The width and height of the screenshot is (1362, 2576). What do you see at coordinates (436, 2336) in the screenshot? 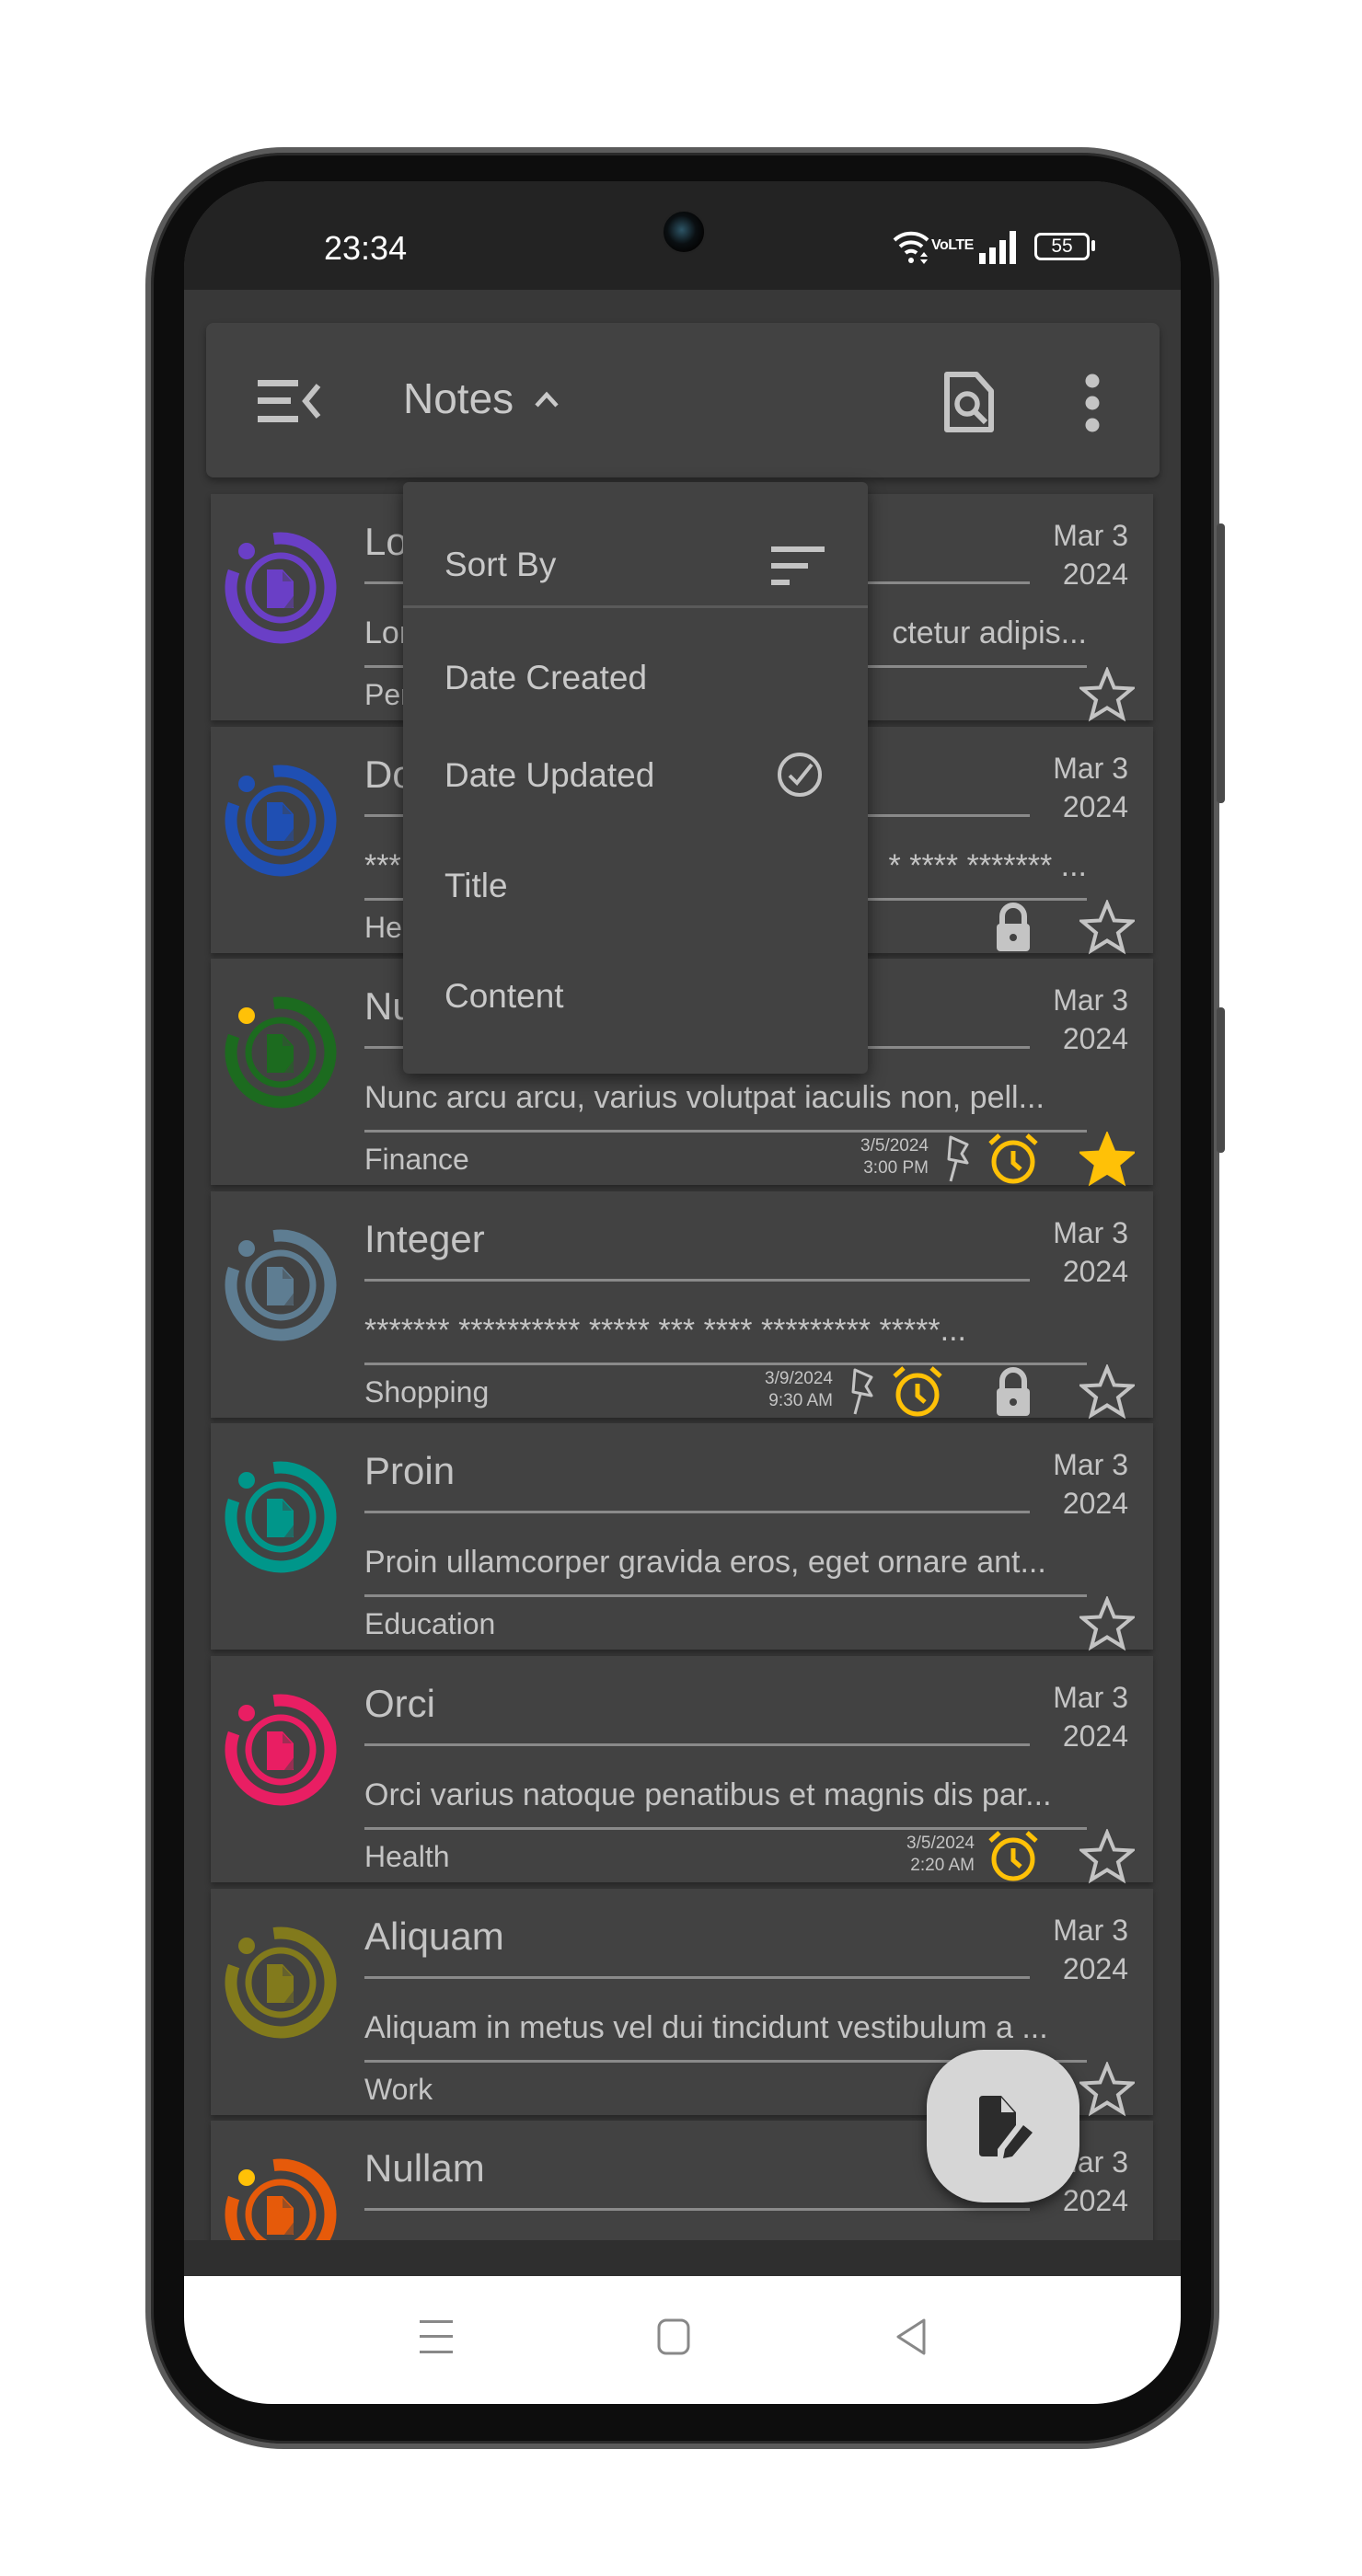
I see `recents-icon` at bounding box center [436, 2336].